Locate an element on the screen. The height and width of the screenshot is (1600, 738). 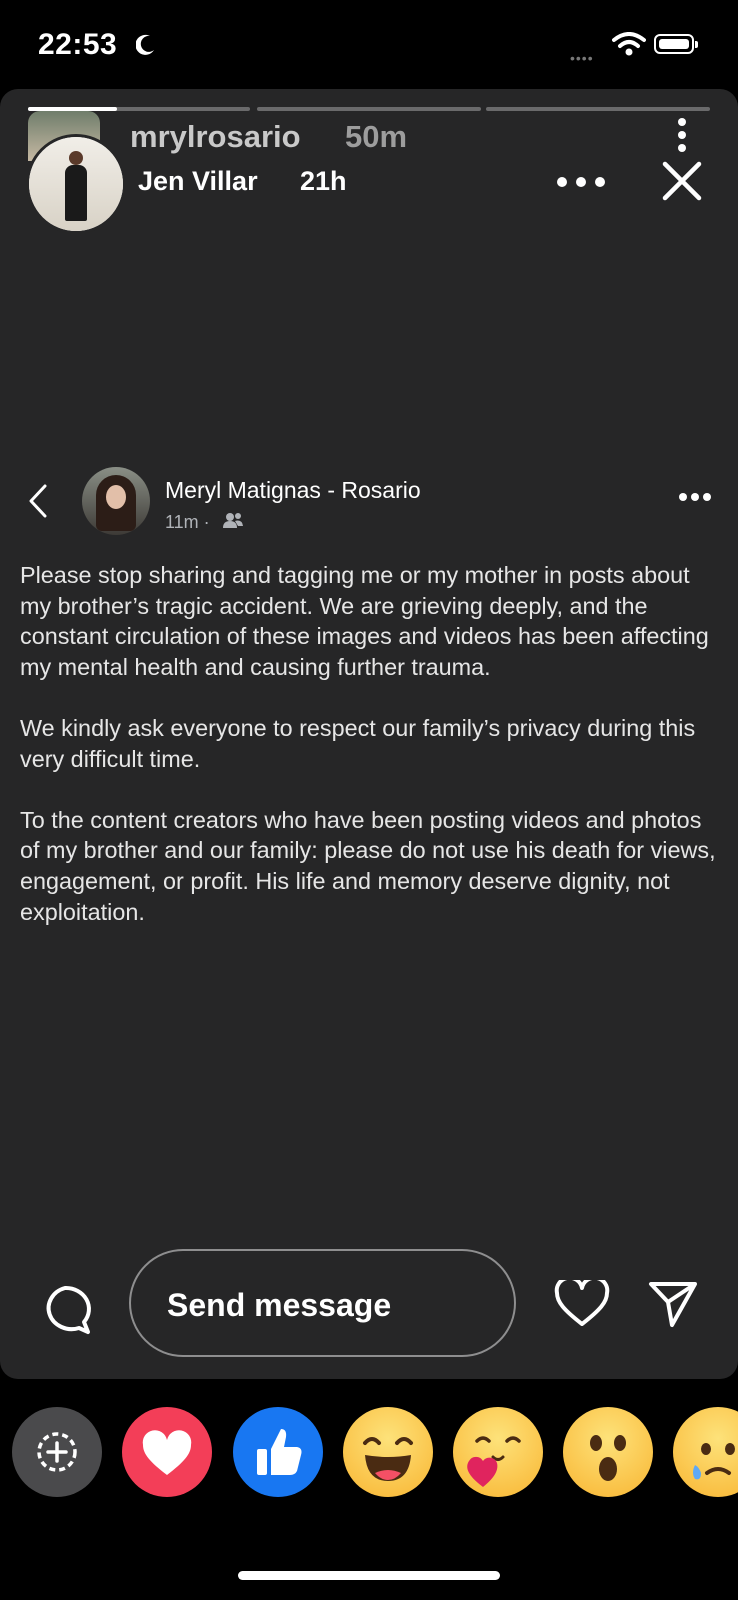
post-author-avatar is located at coordinates (116, 501).